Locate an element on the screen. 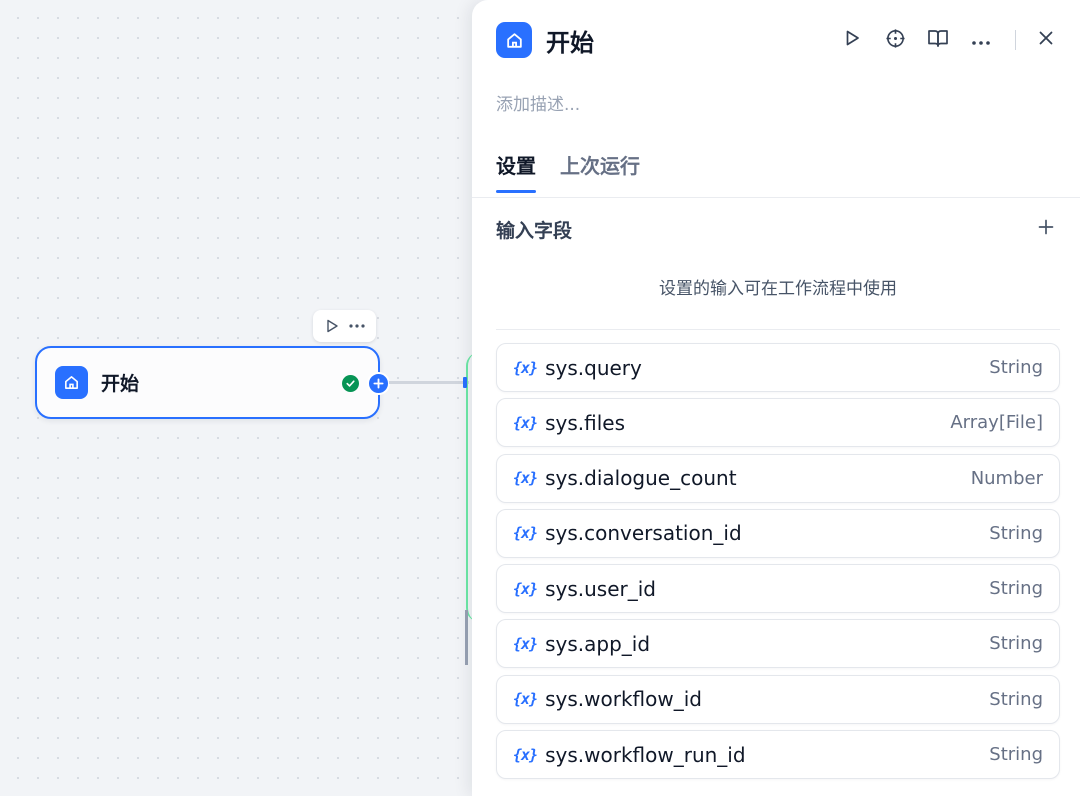  variable-name: sys.query is located at coordinates (593, 367).